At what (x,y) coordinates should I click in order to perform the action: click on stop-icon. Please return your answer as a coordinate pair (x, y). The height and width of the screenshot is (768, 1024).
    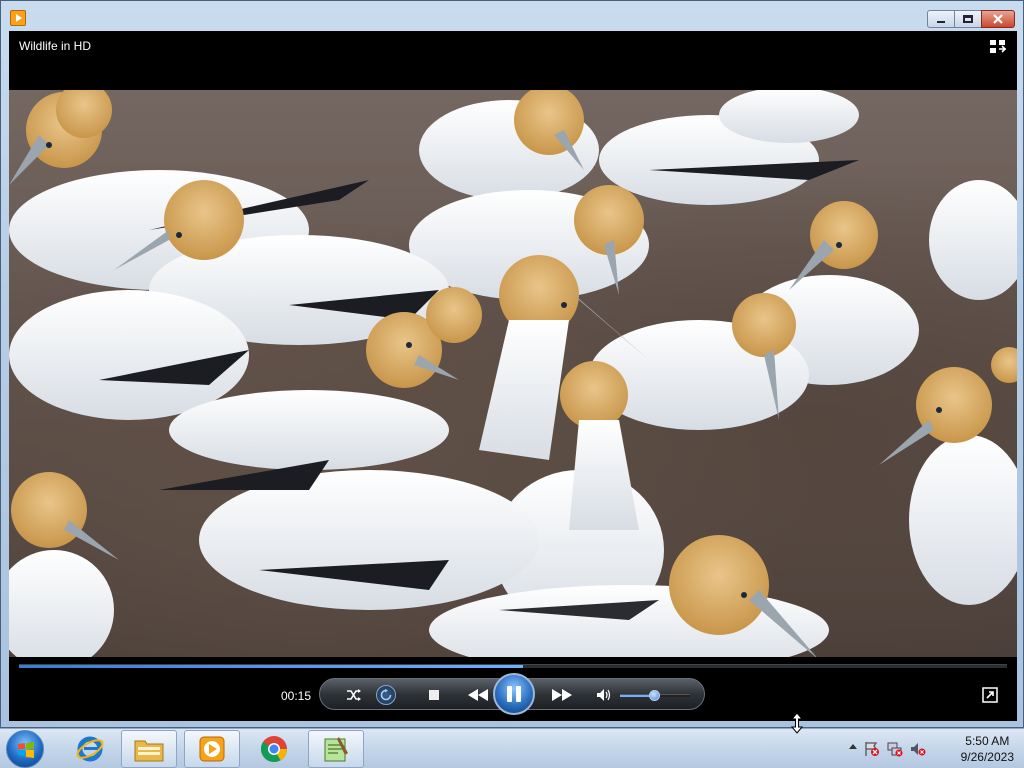
    Looking at the image, I should click on (434, 695).